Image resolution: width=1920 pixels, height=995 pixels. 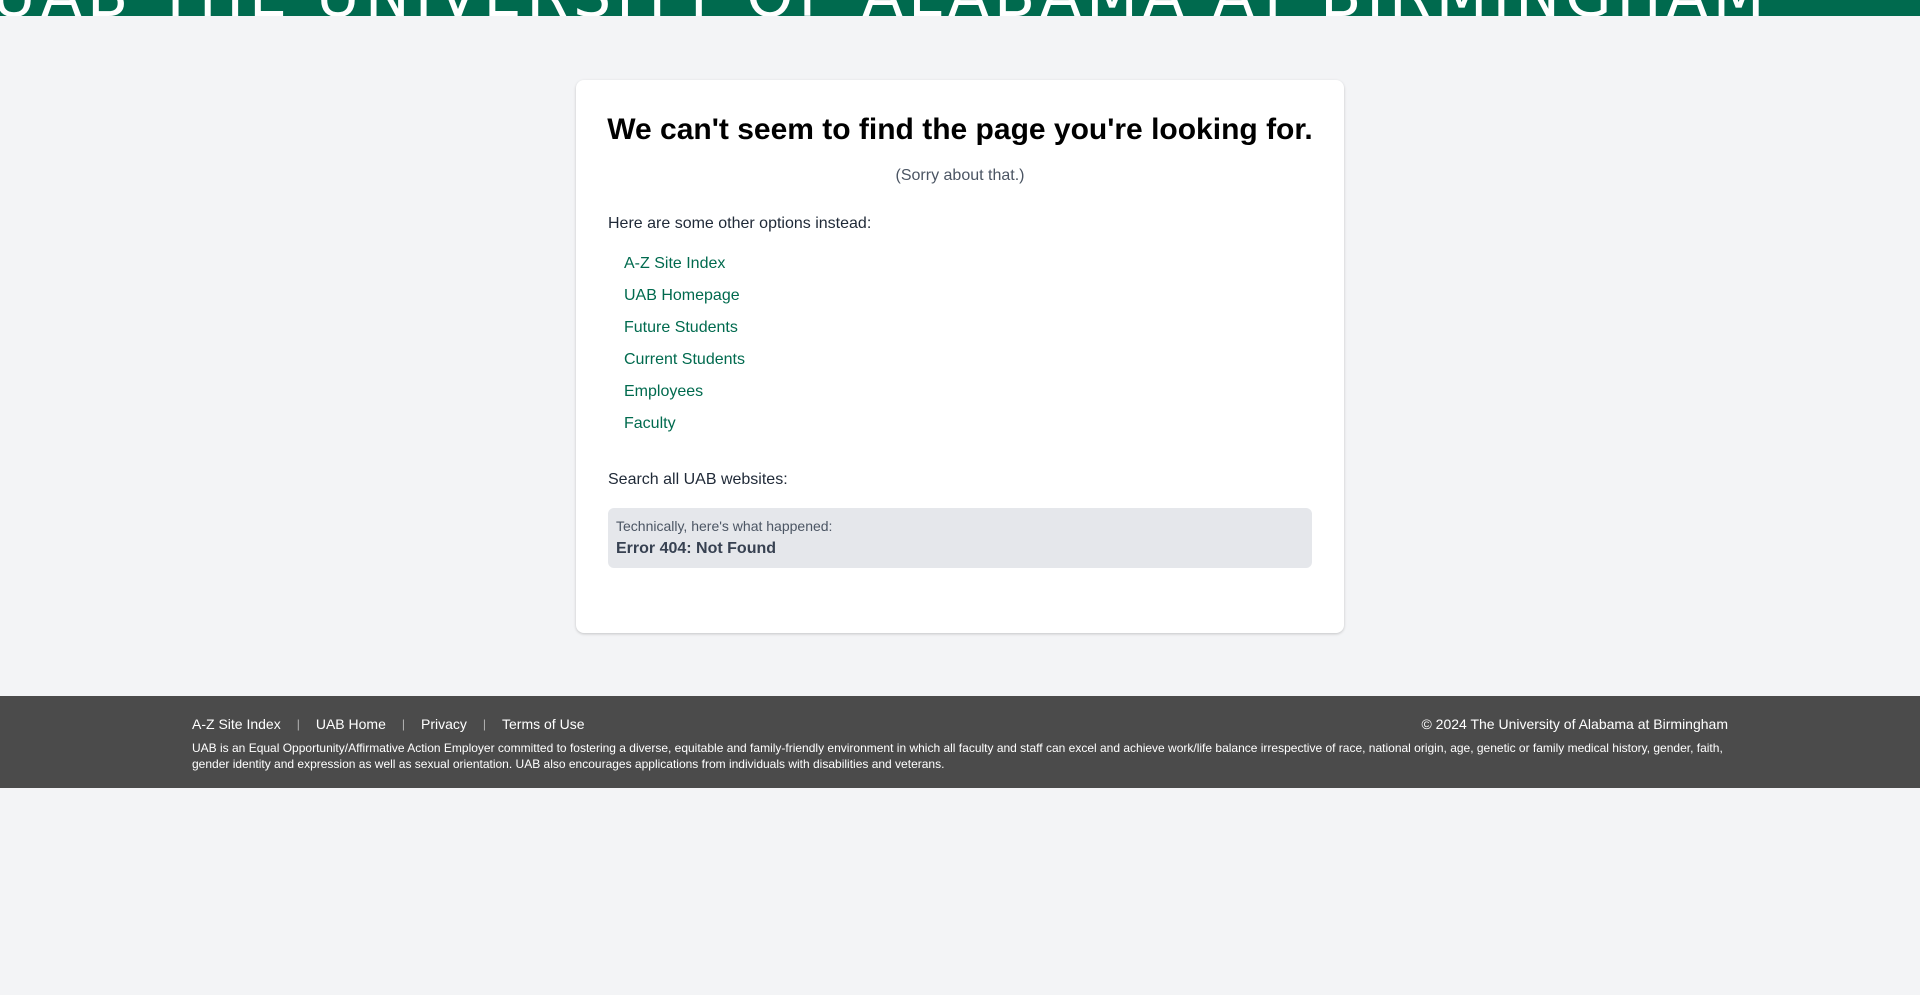 I want to click on footer-link-privacy: Privacy, so click(x=444, y=724).